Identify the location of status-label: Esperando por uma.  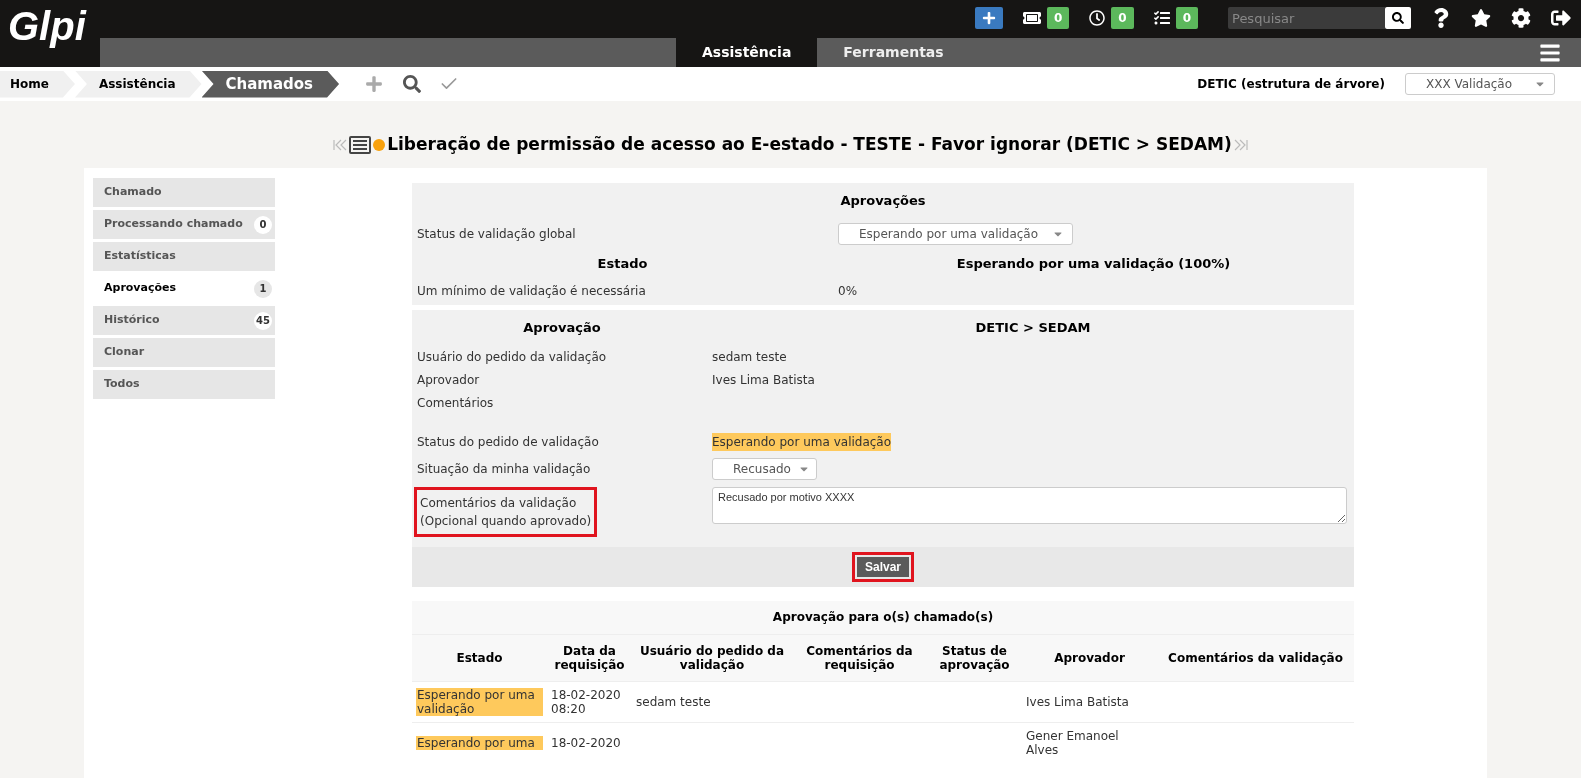
(479, 742).